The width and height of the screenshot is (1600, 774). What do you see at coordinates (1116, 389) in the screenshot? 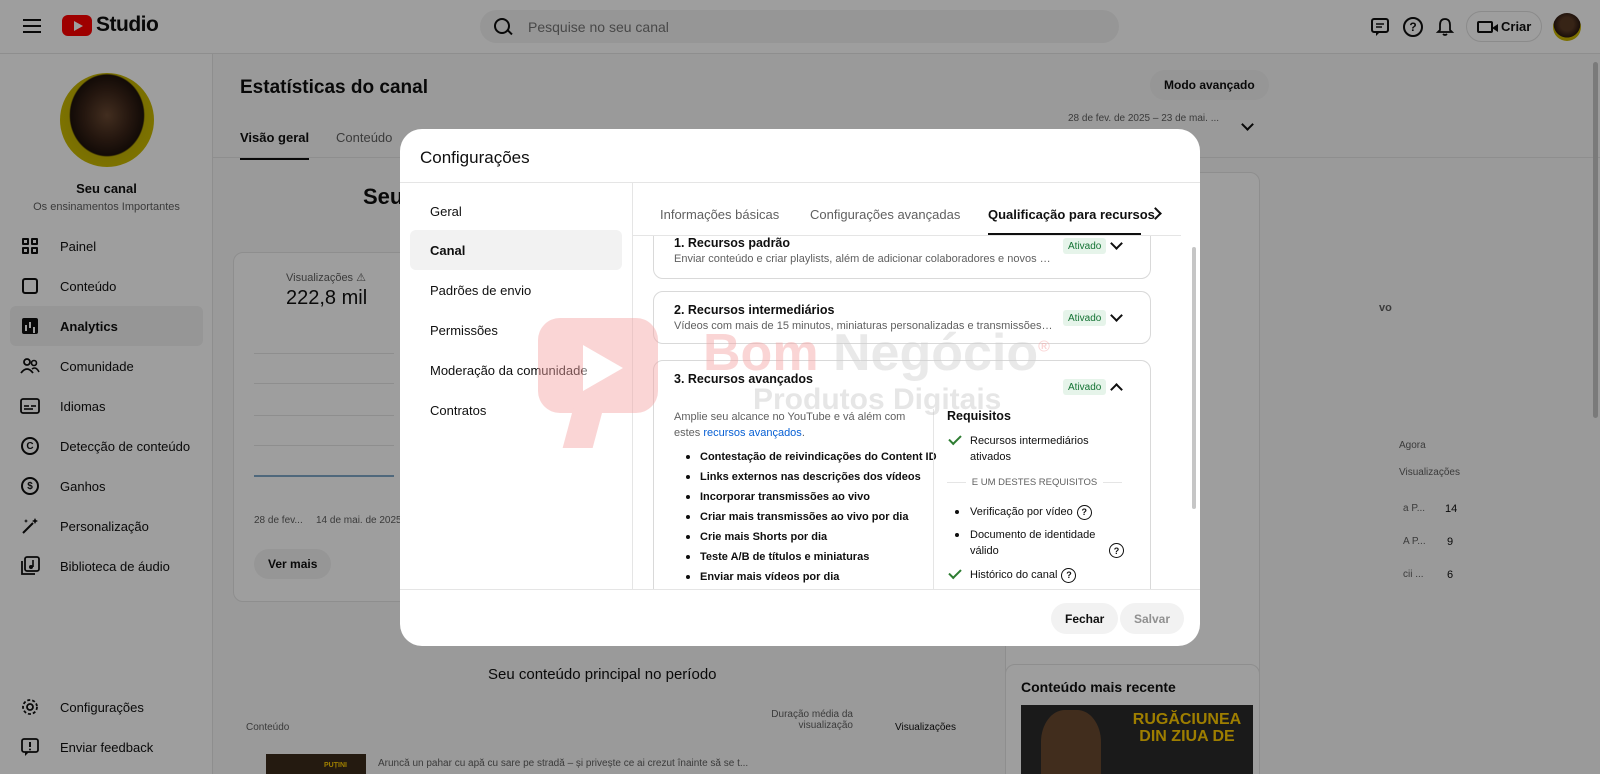
I see `chevron-up-icon` at bounding box center [1116, 389].